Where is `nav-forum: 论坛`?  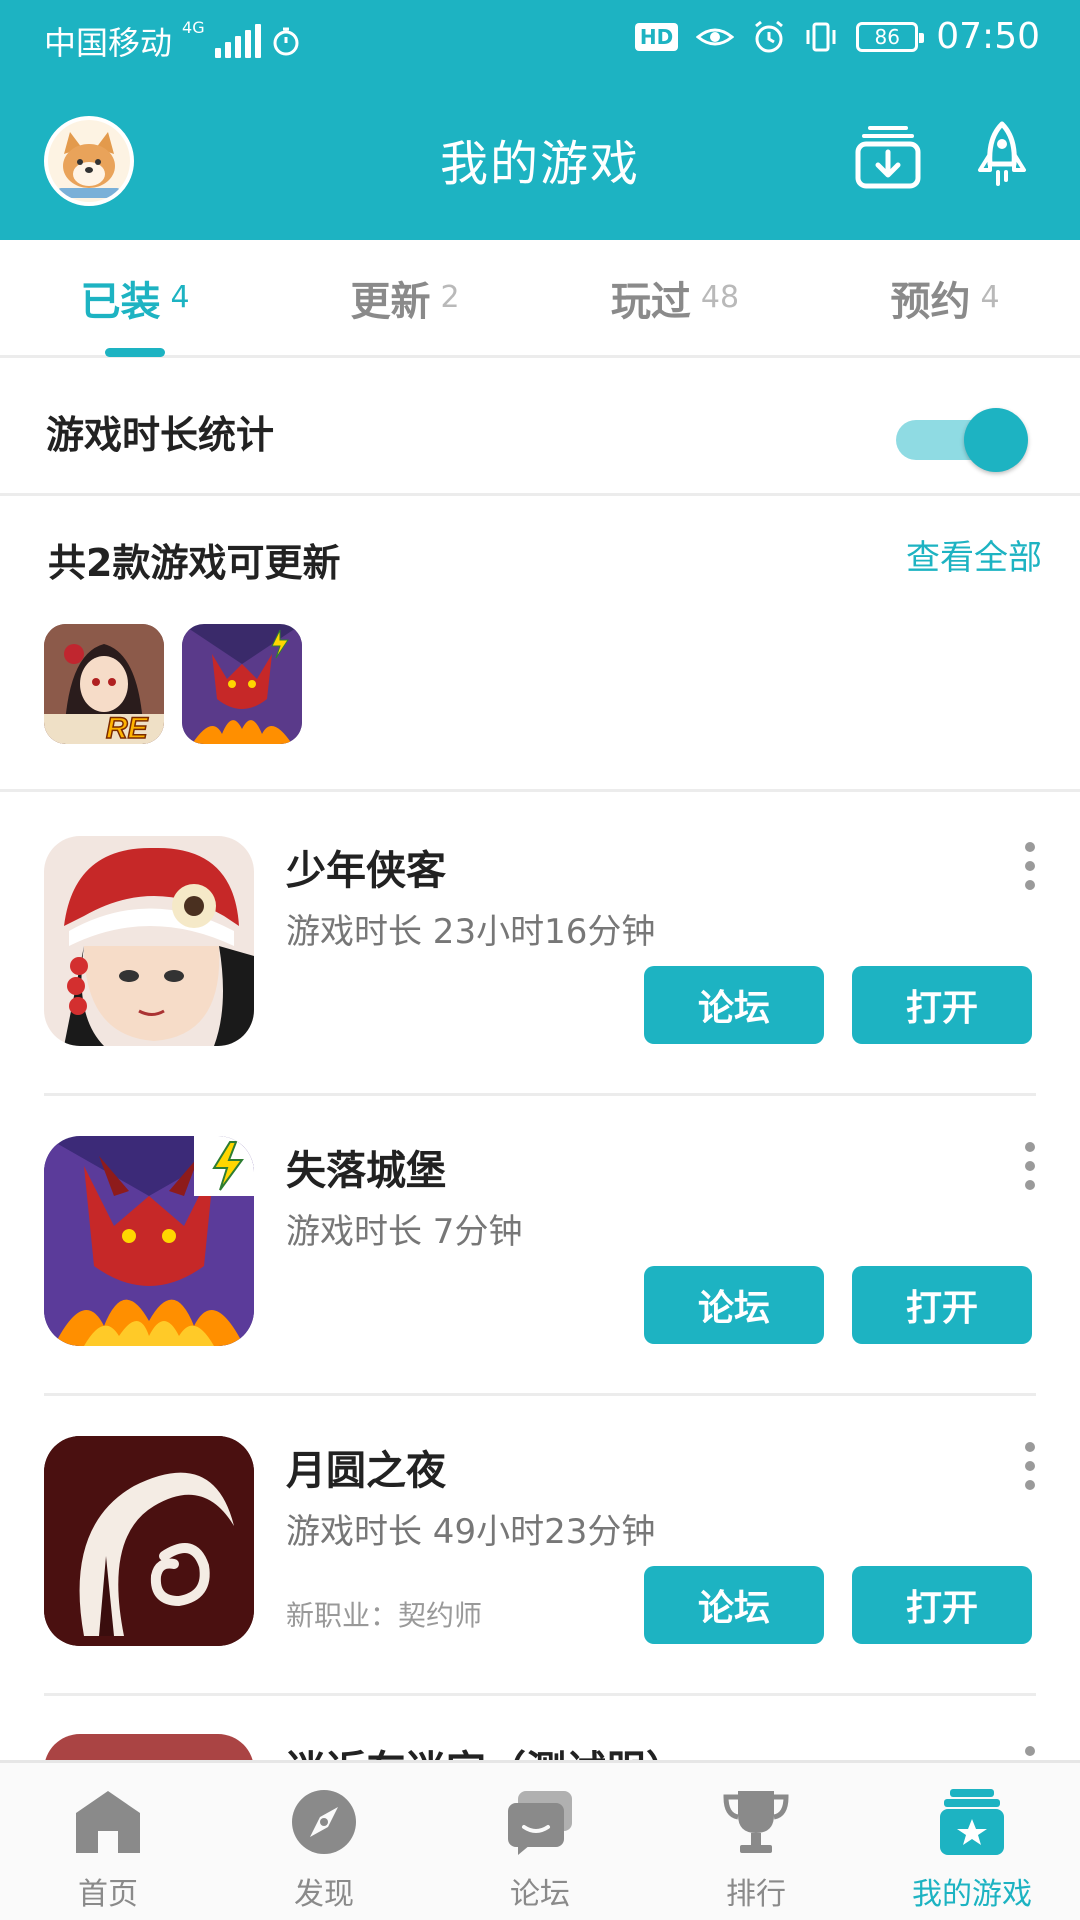 nav-forum: 论坛 is located at coordinates (540, 1841).